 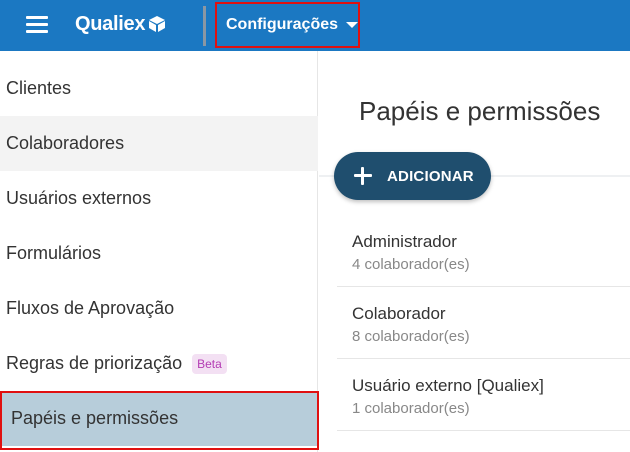 What do you see at coordinates (65, 143) in the screenshot?
I see `sidebar-item-label: Colaboradores` at bounding box center [65, 143].